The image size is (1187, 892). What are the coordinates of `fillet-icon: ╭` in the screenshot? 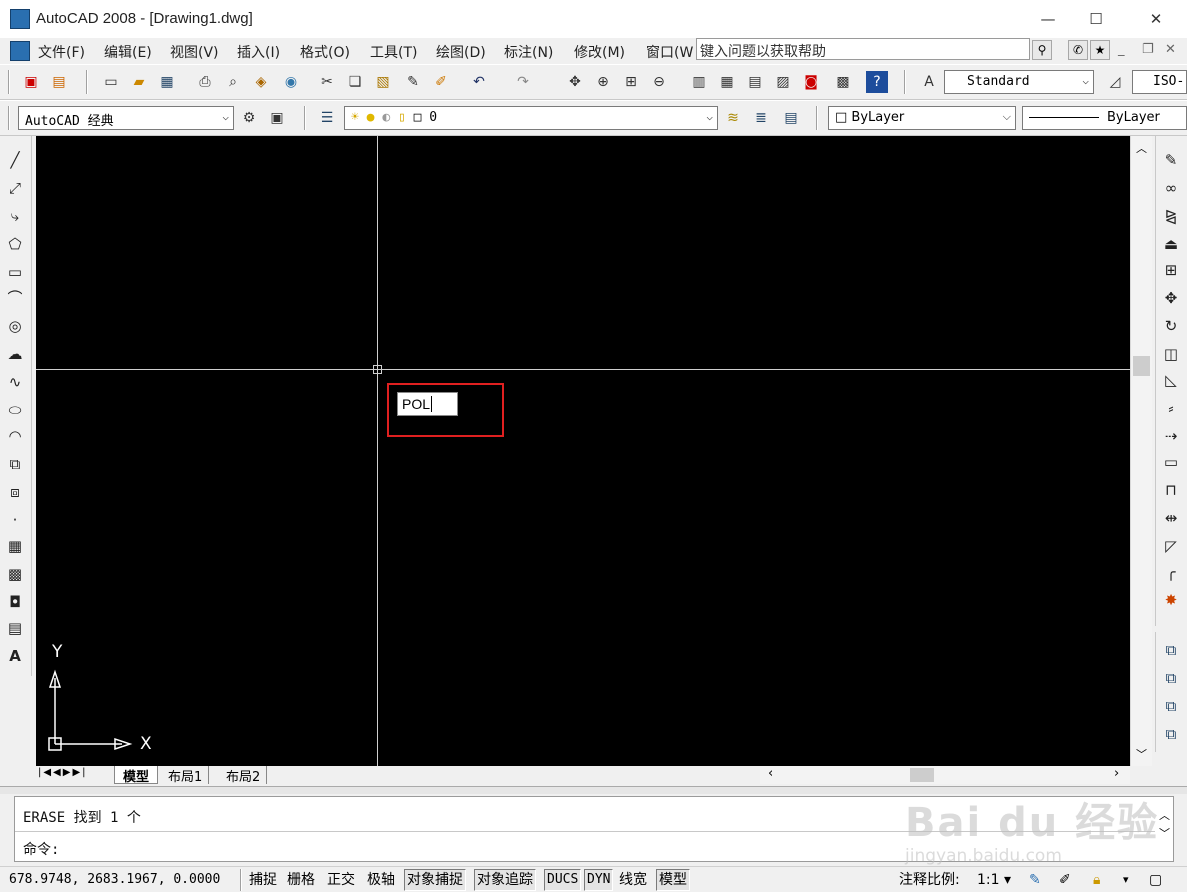 It's located at (1171, 572).